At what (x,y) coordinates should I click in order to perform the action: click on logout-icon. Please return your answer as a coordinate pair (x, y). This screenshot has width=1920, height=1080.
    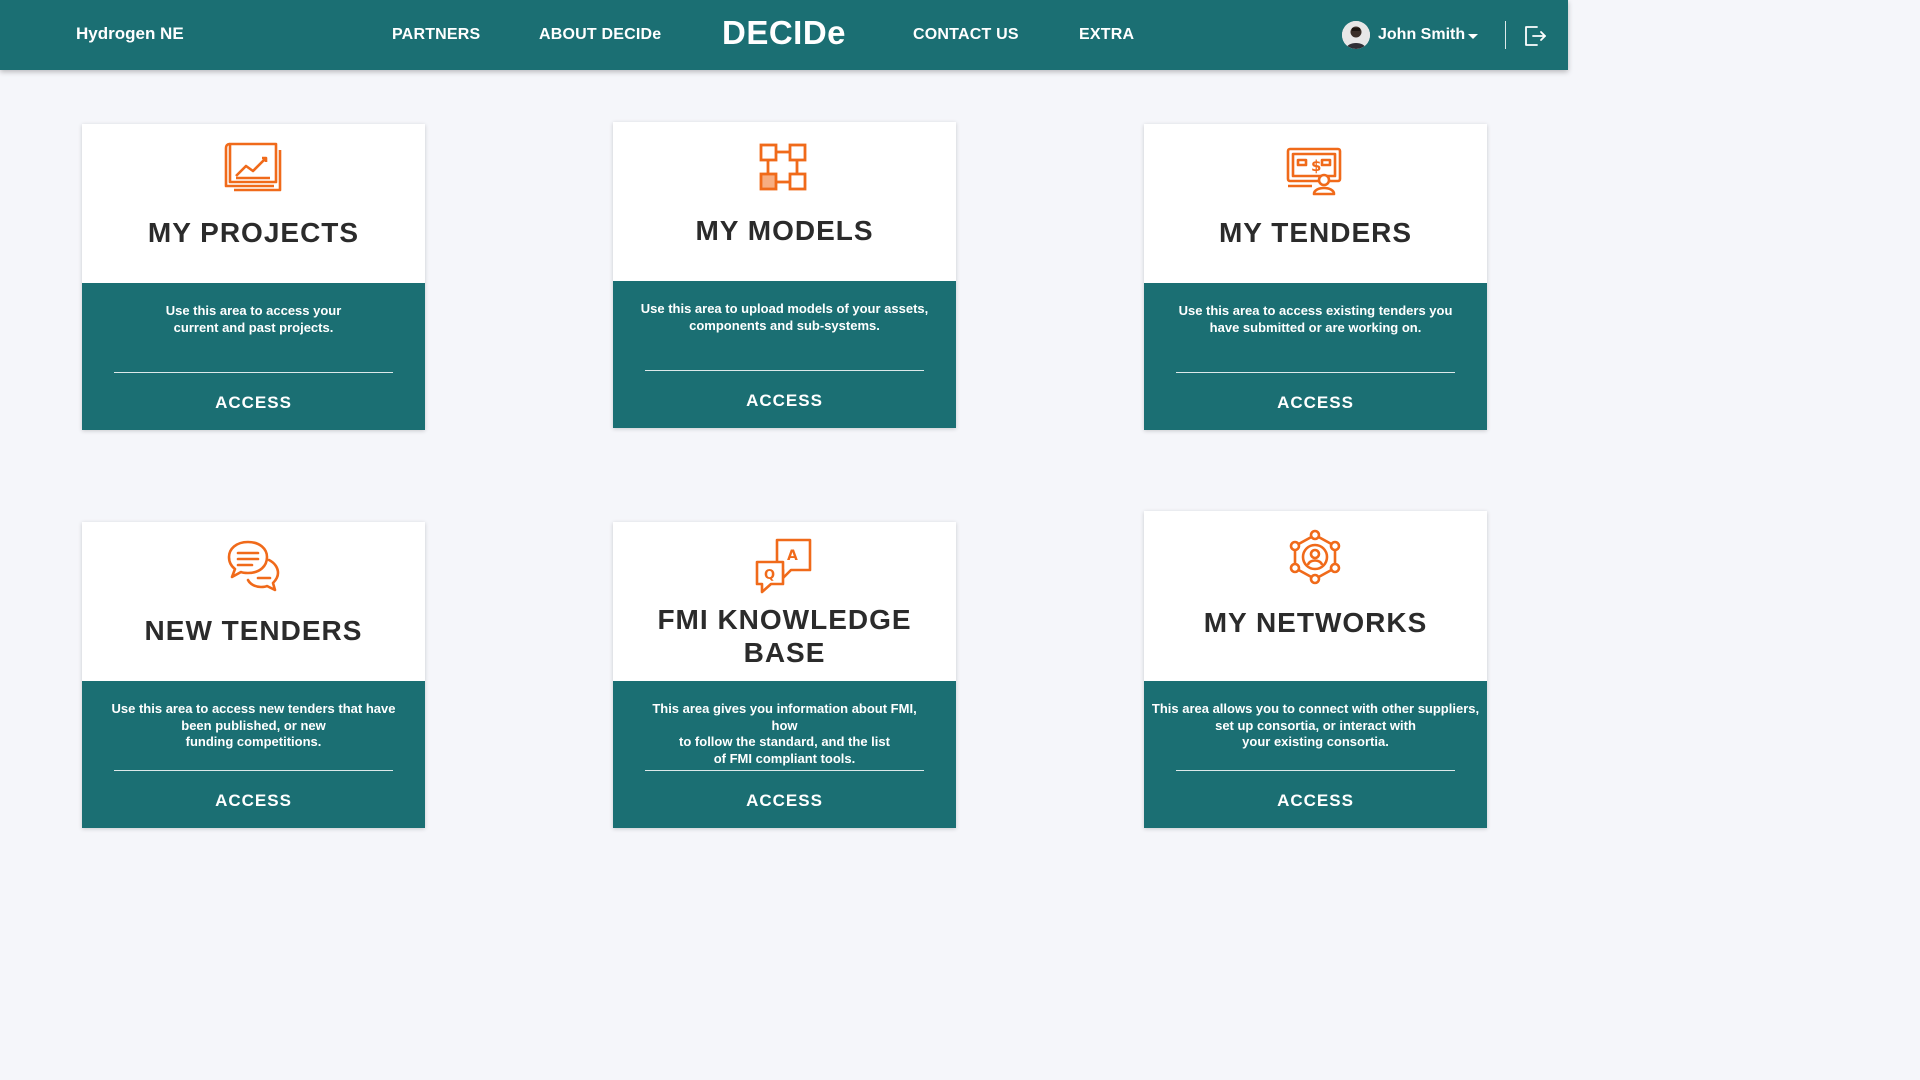
    Looking at the image, I should click on (1535, 36).